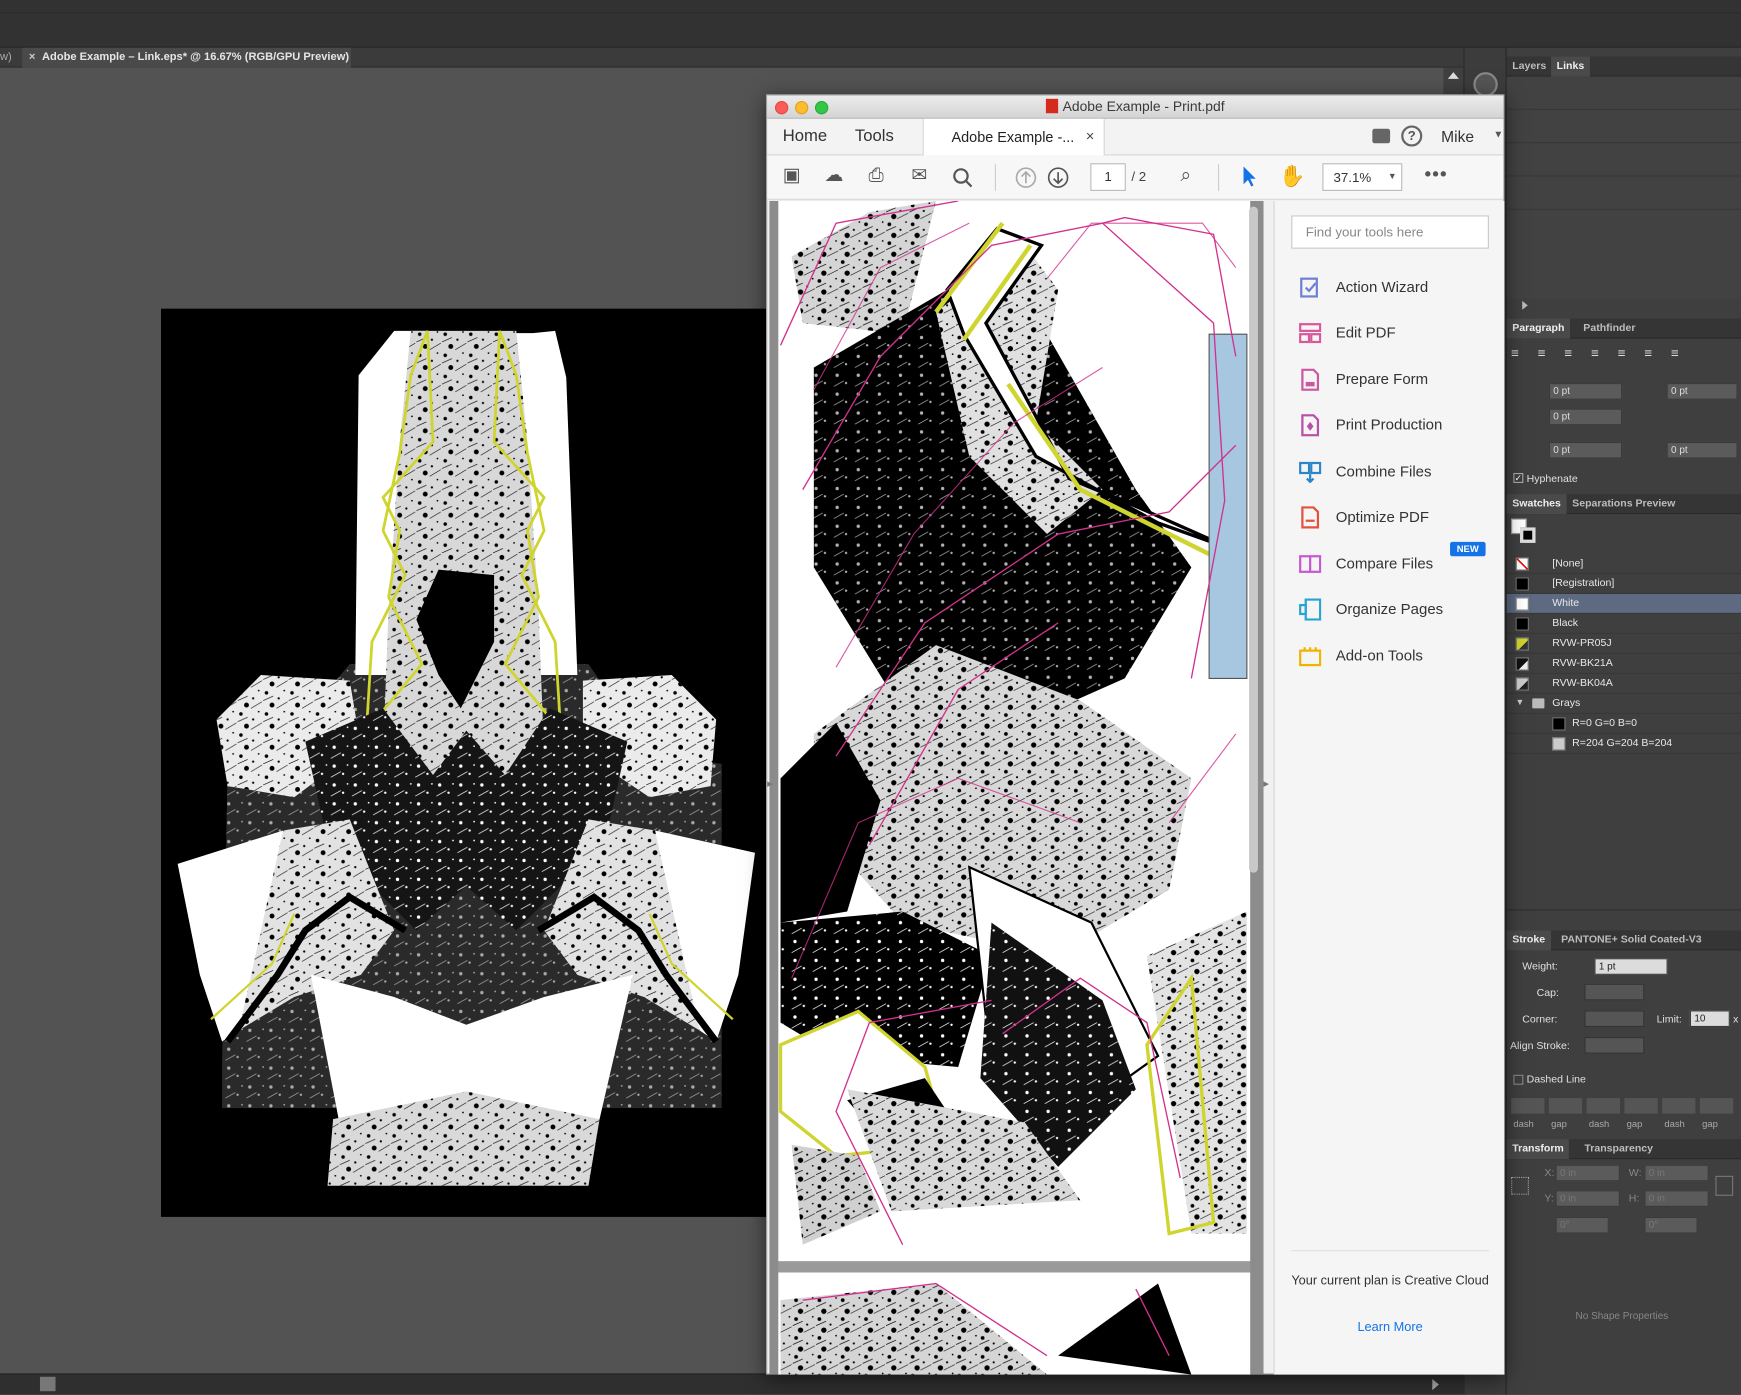  What do you see at coordinates (1585, 417) in the screenshot?
I see `first-line-indent-input: 0 pt` at bounding box center [1585, 417].